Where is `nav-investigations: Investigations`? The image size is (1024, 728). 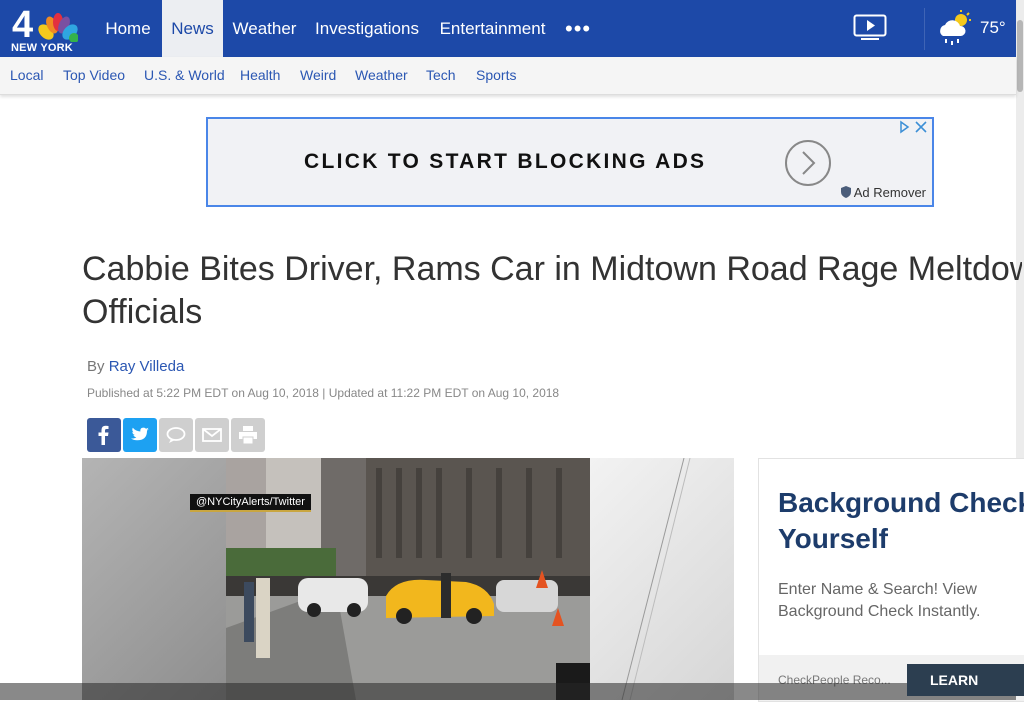 nav-investigations: Investigations is located at coordinates (367, 28).